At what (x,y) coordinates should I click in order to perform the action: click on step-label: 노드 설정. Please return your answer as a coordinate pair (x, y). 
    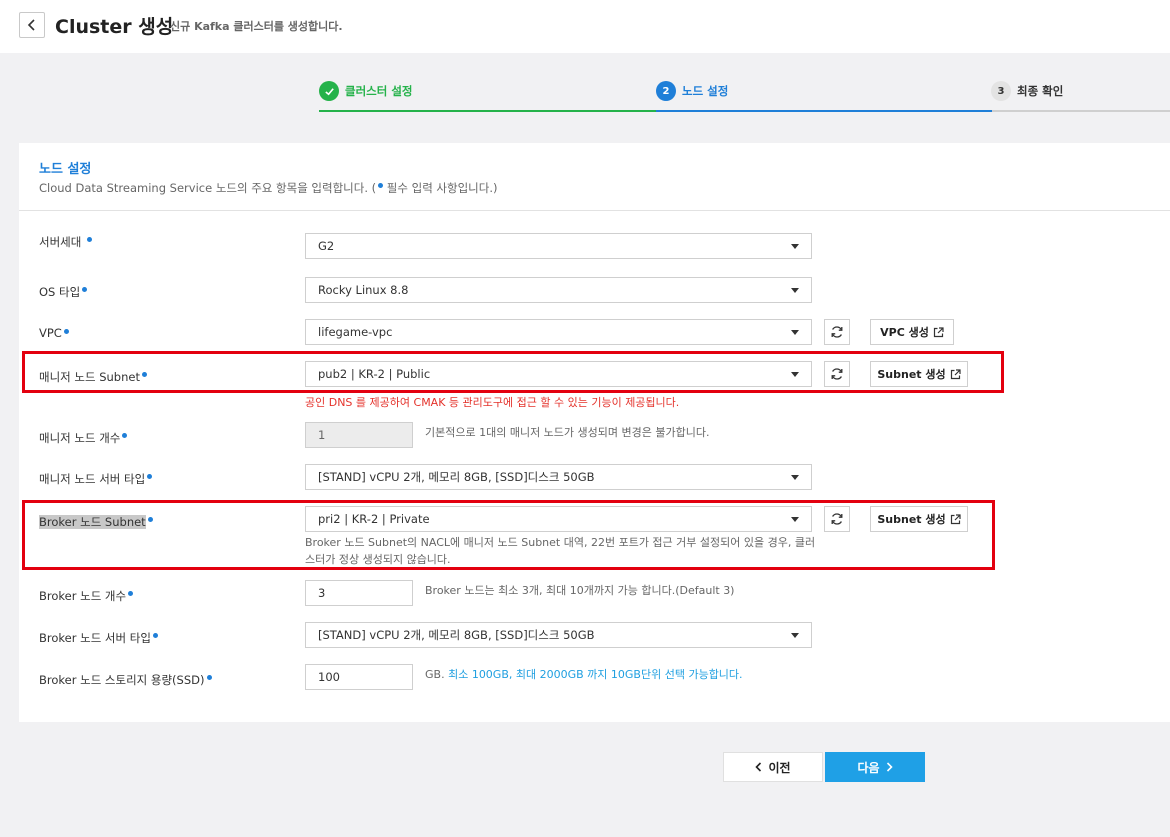
    Looking at the image, I should click on (705, 91).